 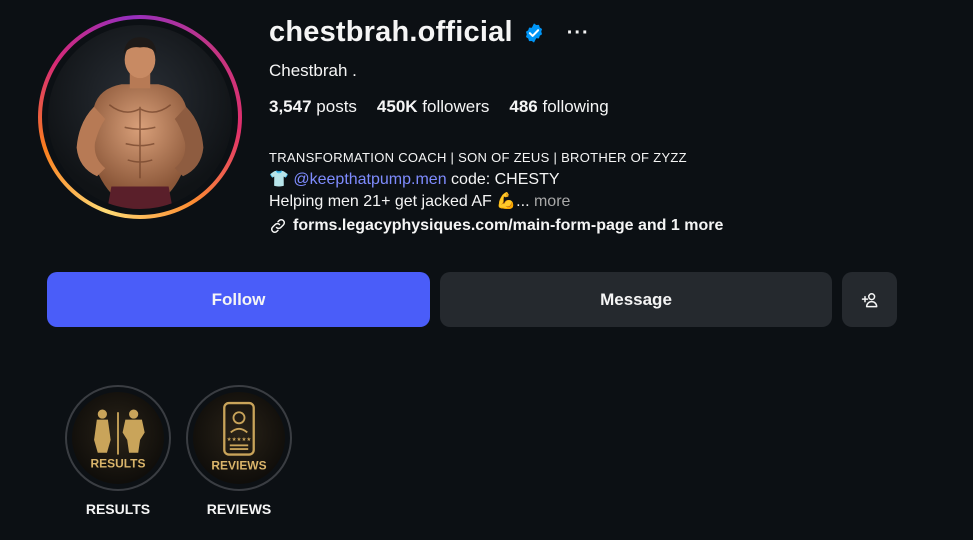 What do you see at coordinates (636, 299) in the screenshot?
I see `message-button: Message` at bounding box center [636, 299].